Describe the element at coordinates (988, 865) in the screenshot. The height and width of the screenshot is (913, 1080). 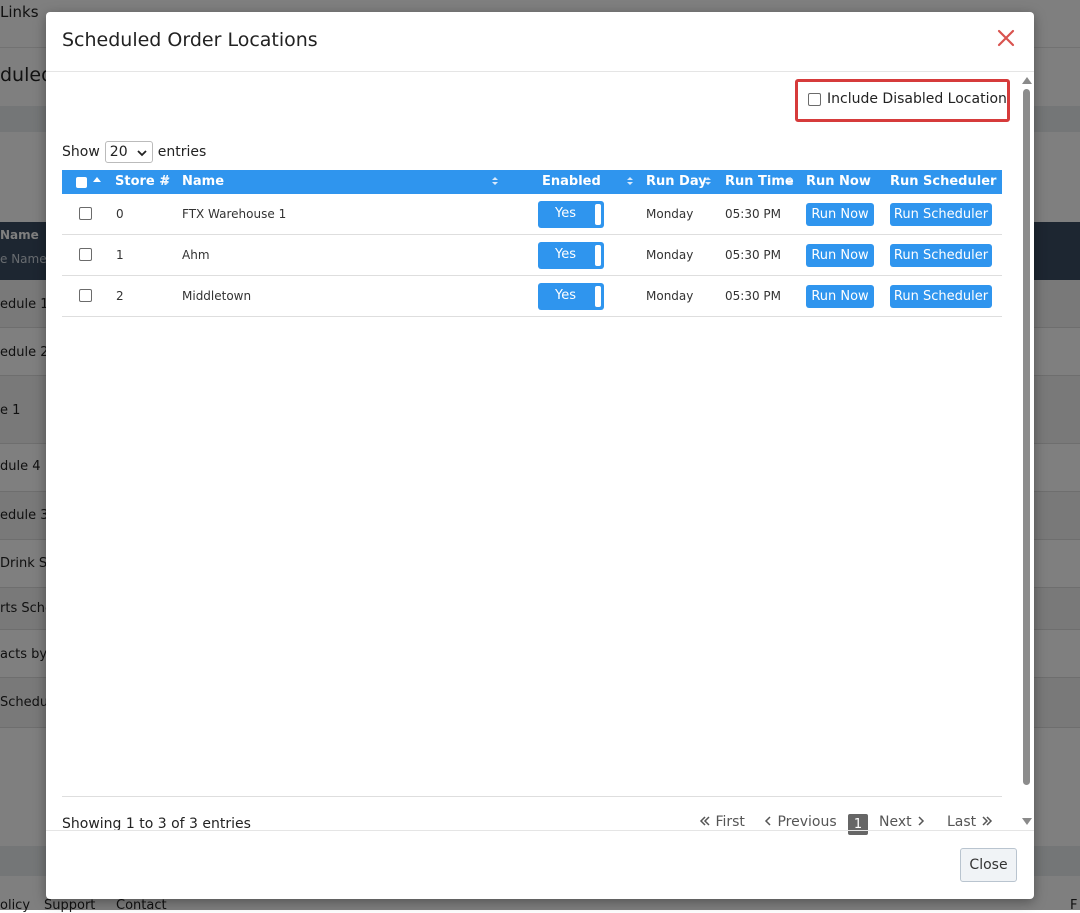
I see `close-button: Close` at that location.